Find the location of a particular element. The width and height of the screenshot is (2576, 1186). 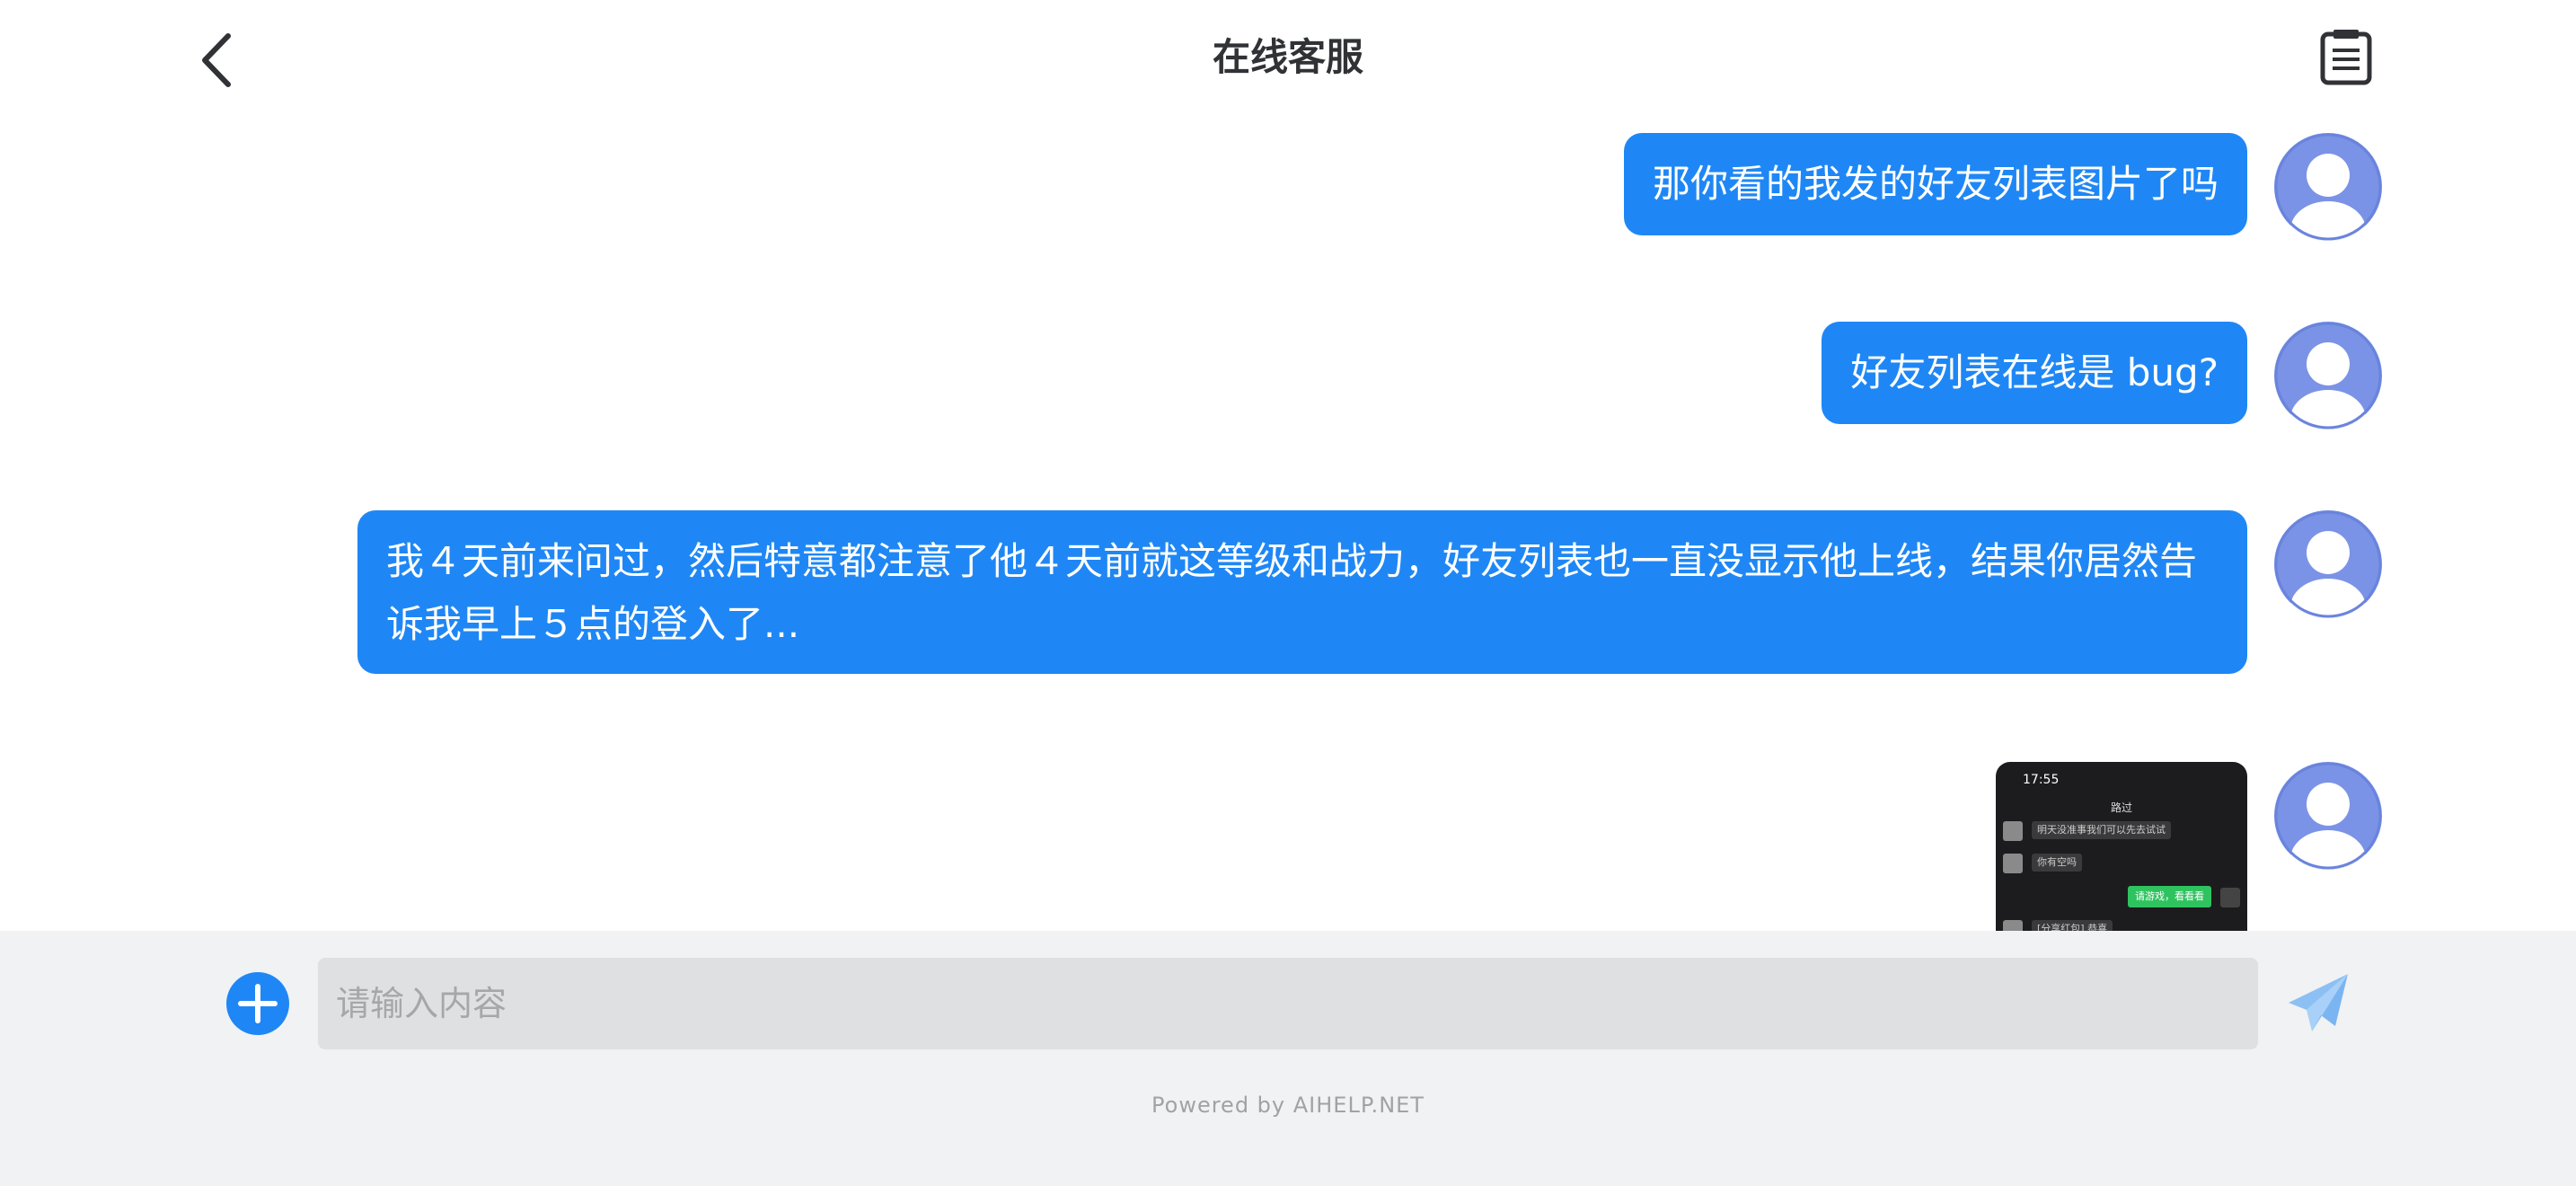

thumbnail-title: 路过 is located at coordinates (2121, 807).